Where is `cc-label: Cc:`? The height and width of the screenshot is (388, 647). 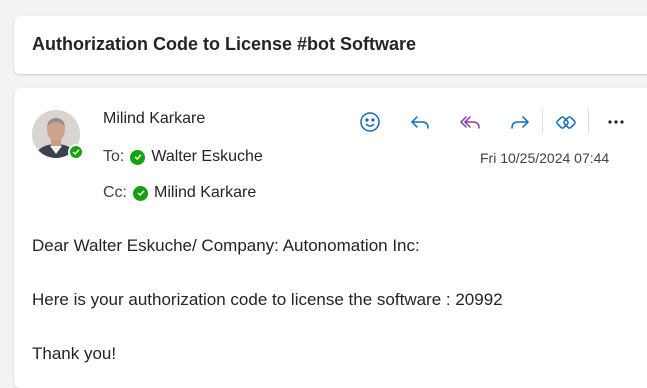
cc-label: Cc: is located at coordinates (115, 192).